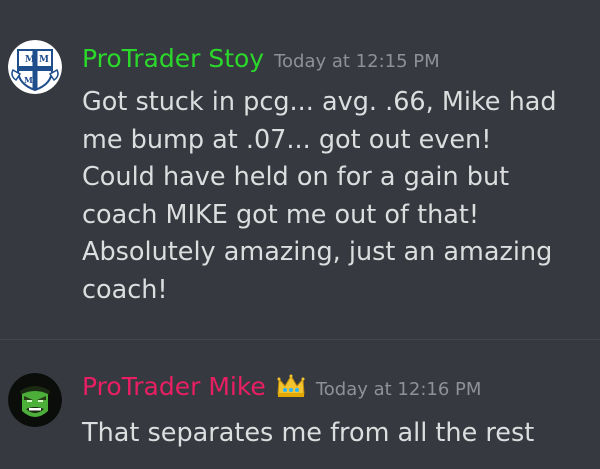  What do you see at coordinates (357, 61) in the screenshot?
I see `timestamp: Today at 12:15 PM` at bounding box center [357, 61].